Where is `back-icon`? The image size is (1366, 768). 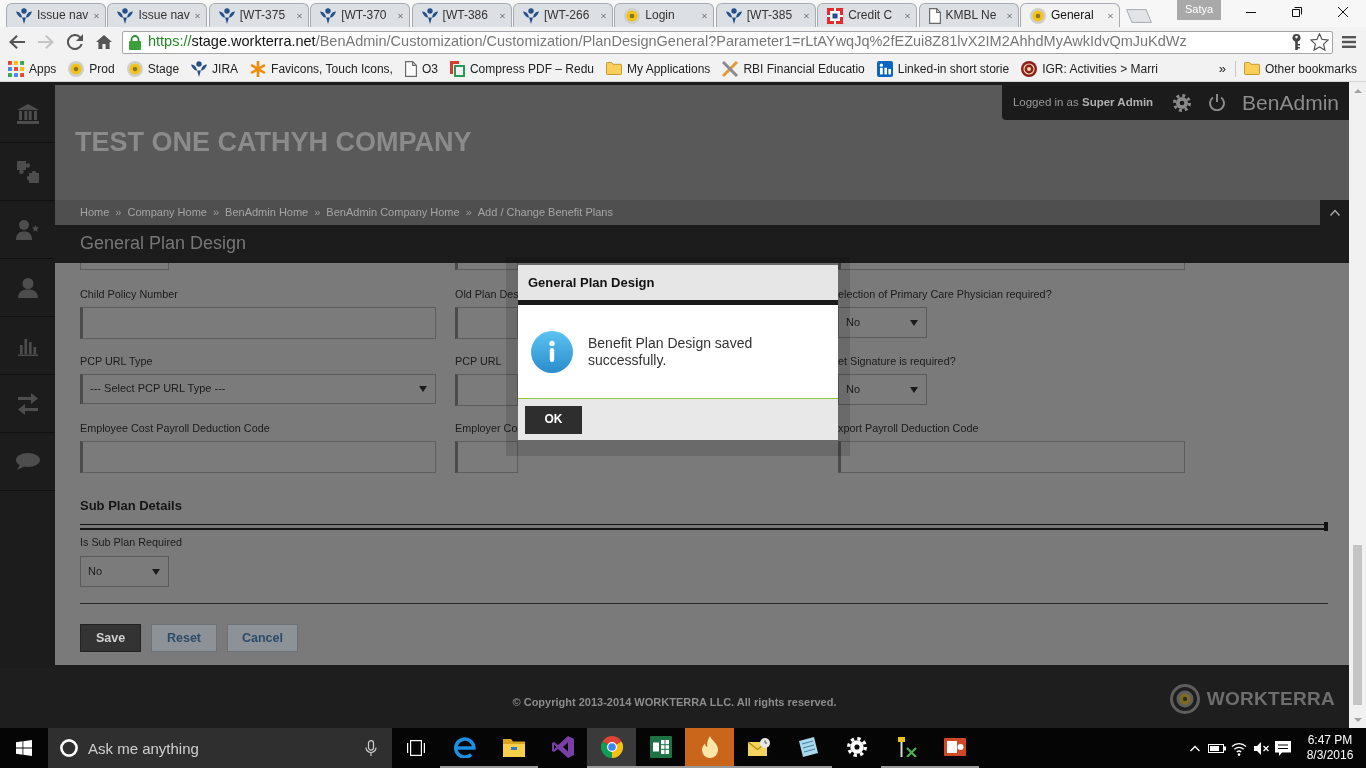
back-icon is located at coordinates (17, 42).